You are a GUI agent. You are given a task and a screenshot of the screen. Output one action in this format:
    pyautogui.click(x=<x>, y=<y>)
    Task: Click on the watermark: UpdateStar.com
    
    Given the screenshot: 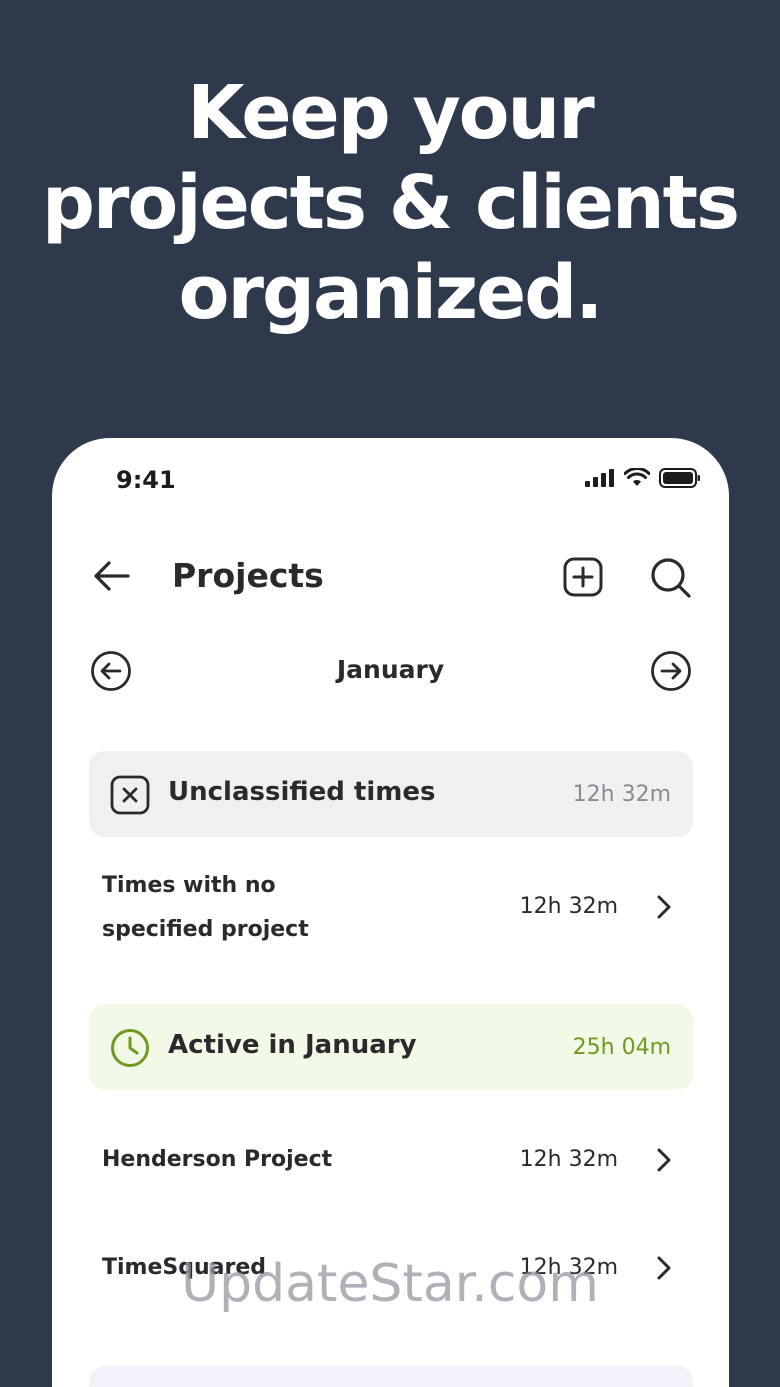 What is the action you would take?
    pyautogui.click(x=390, y=1284)
    